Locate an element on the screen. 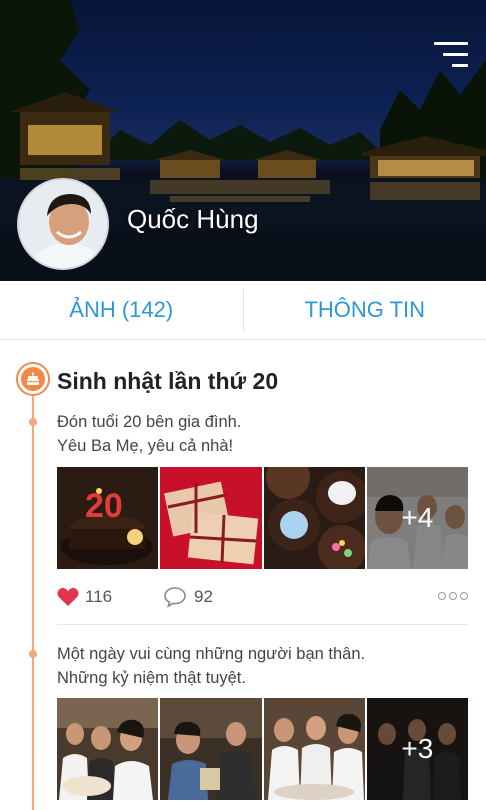 The width and height of the screenshot is (486, 810). svg-text: 20 is located at coordinates (104, 506).